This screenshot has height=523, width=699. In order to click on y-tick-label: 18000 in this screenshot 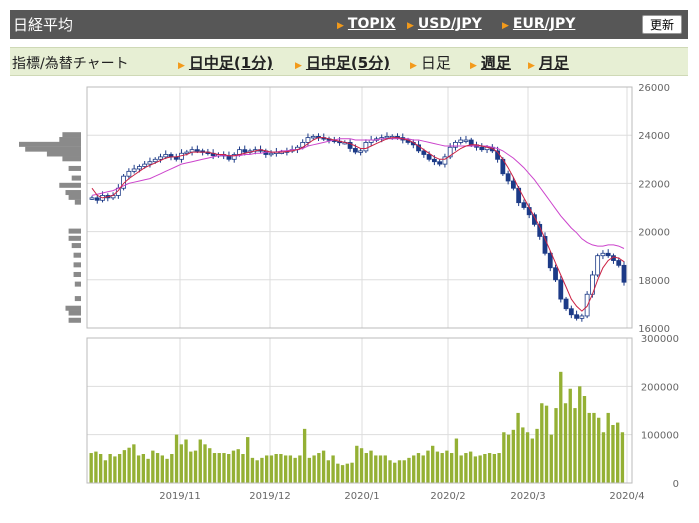, I will do `click(654, 281)`.